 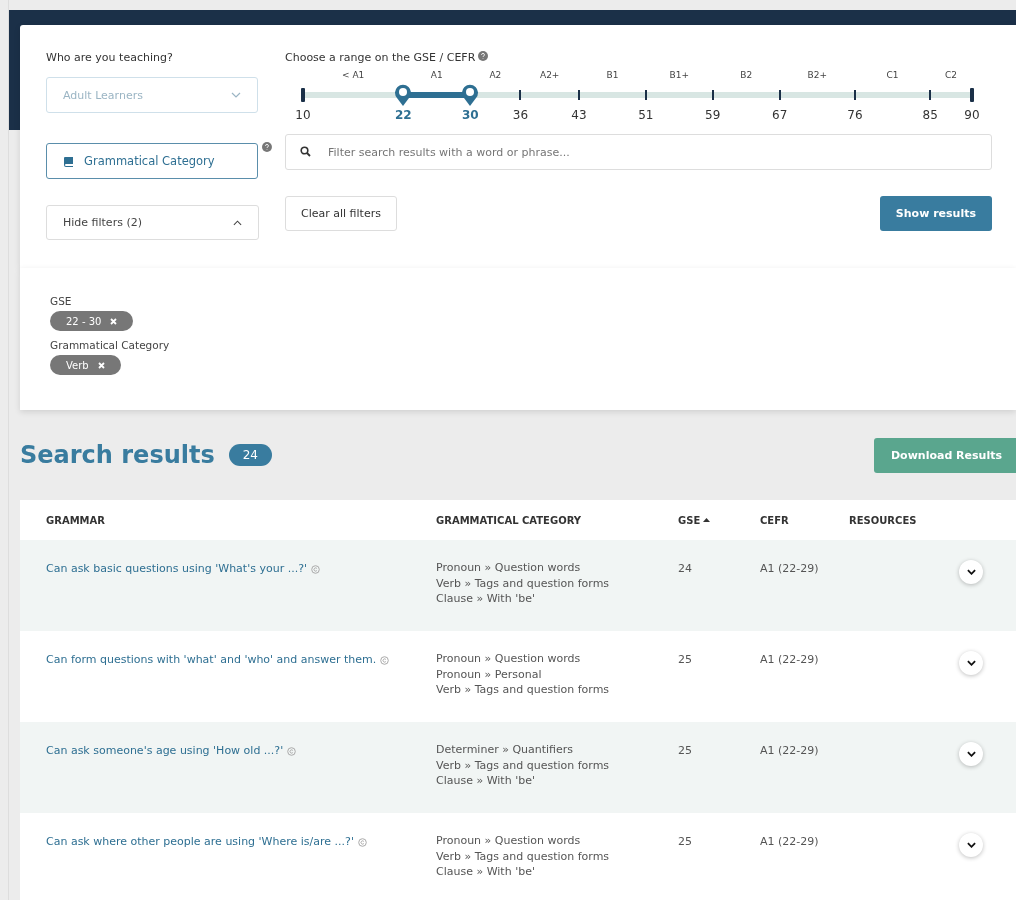 I want to click on clear-filters-button: Clear all filters, so click(x=341, y=213).